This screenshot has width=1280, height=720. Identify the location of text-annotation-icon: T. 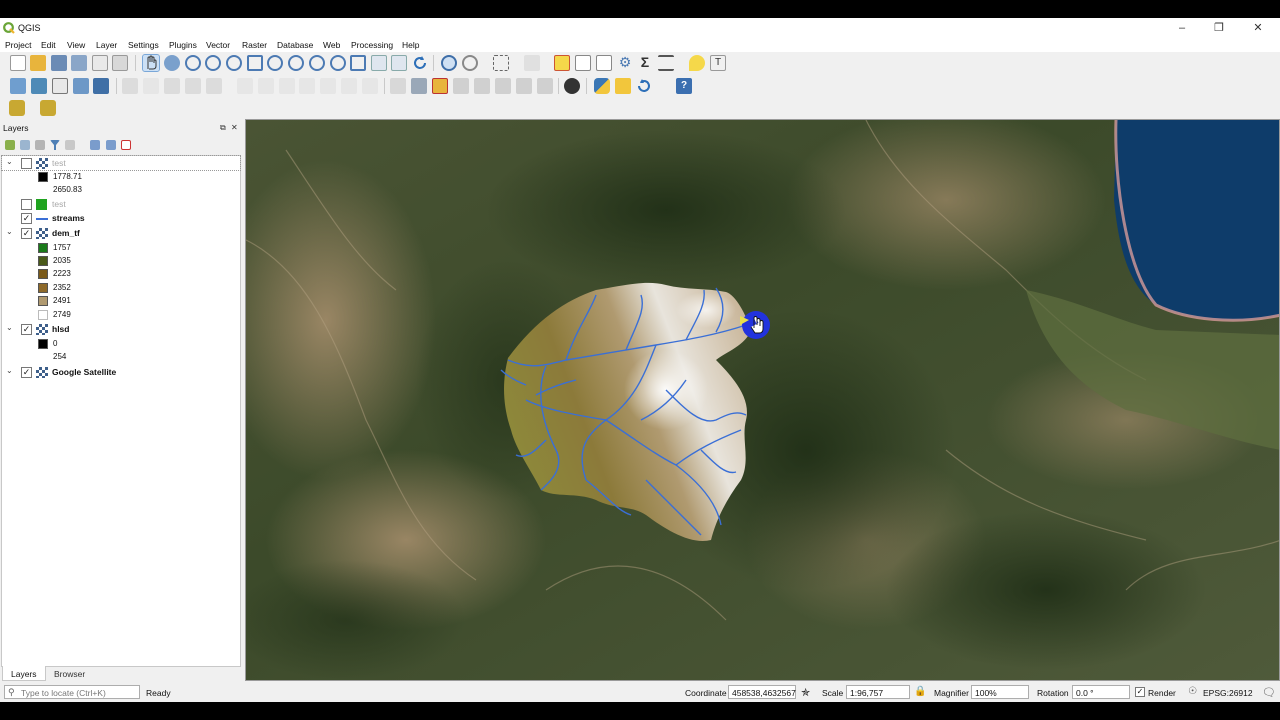
(718, 63).